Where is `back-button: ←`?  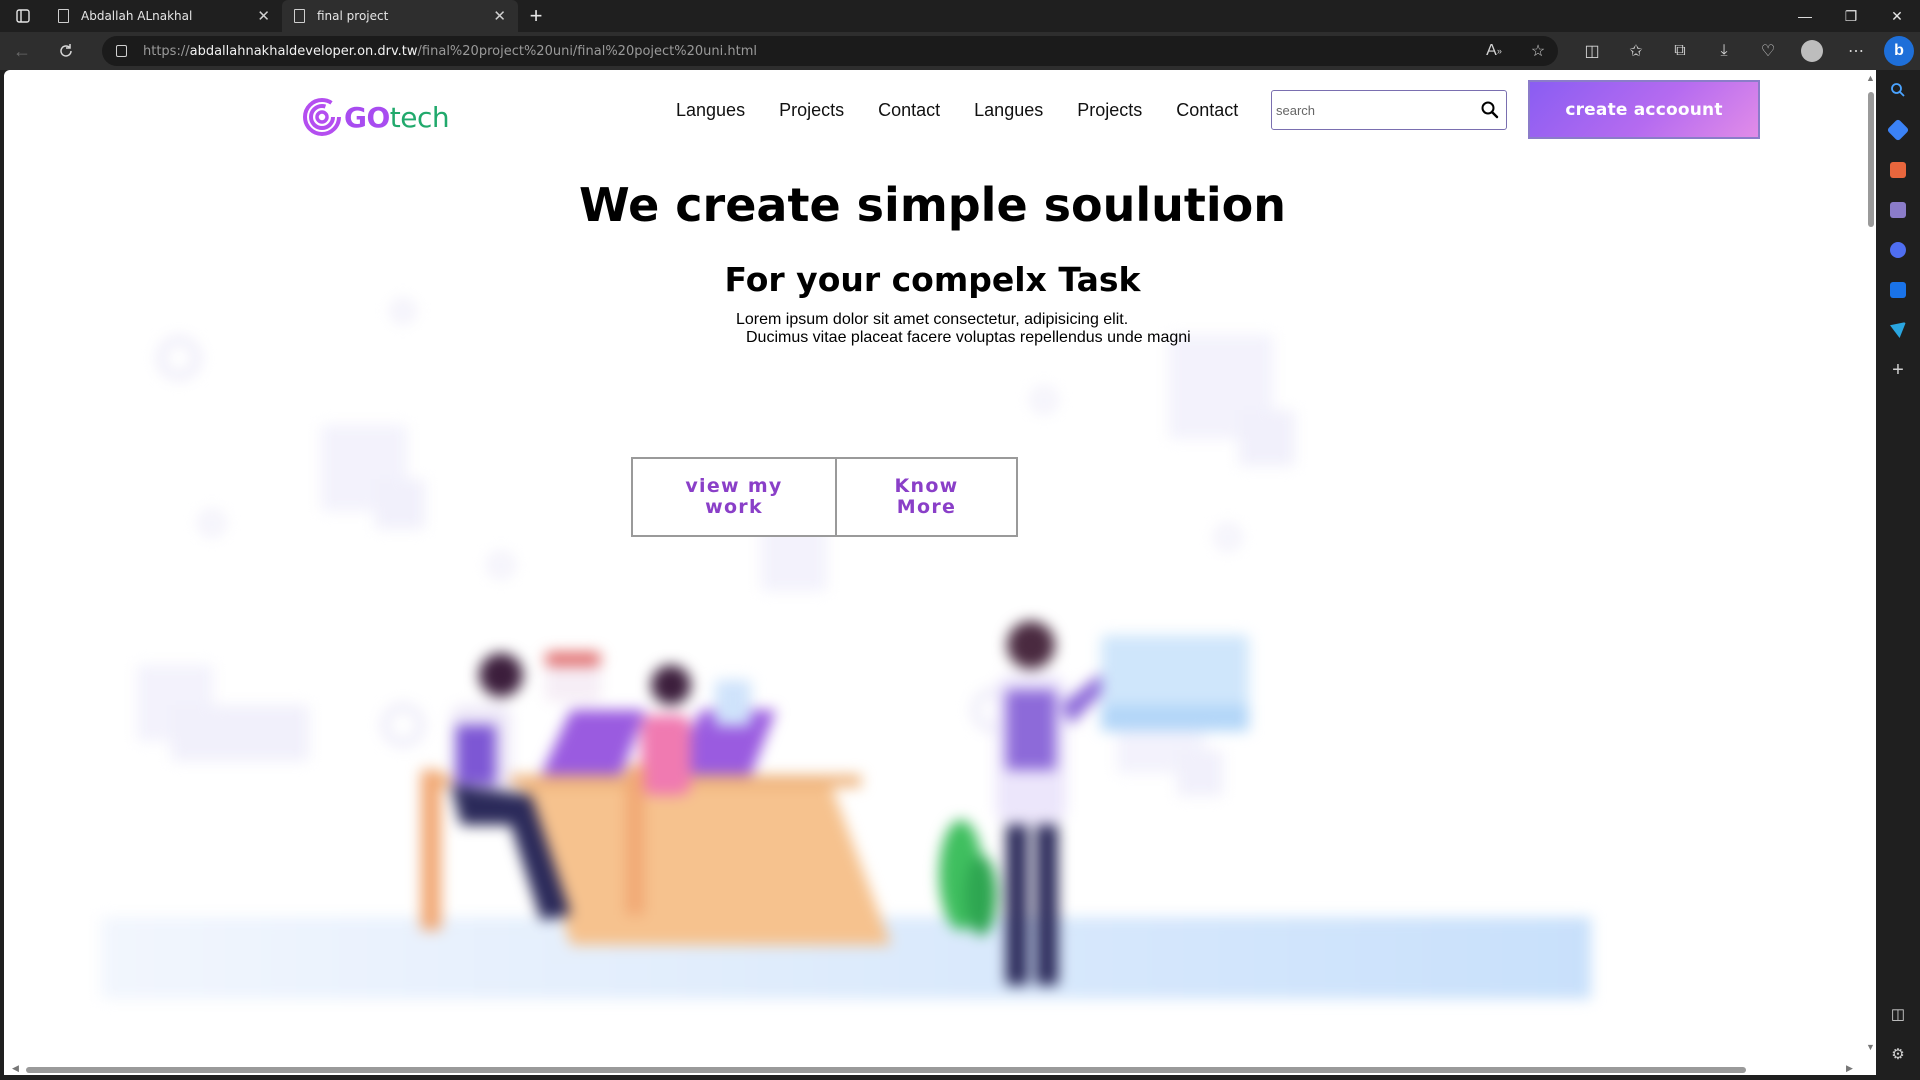 back-button: ← is located at coordinates (22, 51).